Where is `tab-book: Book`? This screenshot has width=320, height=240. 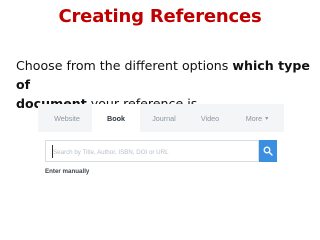 tab-book: Book is located at coordinates (116, 118).